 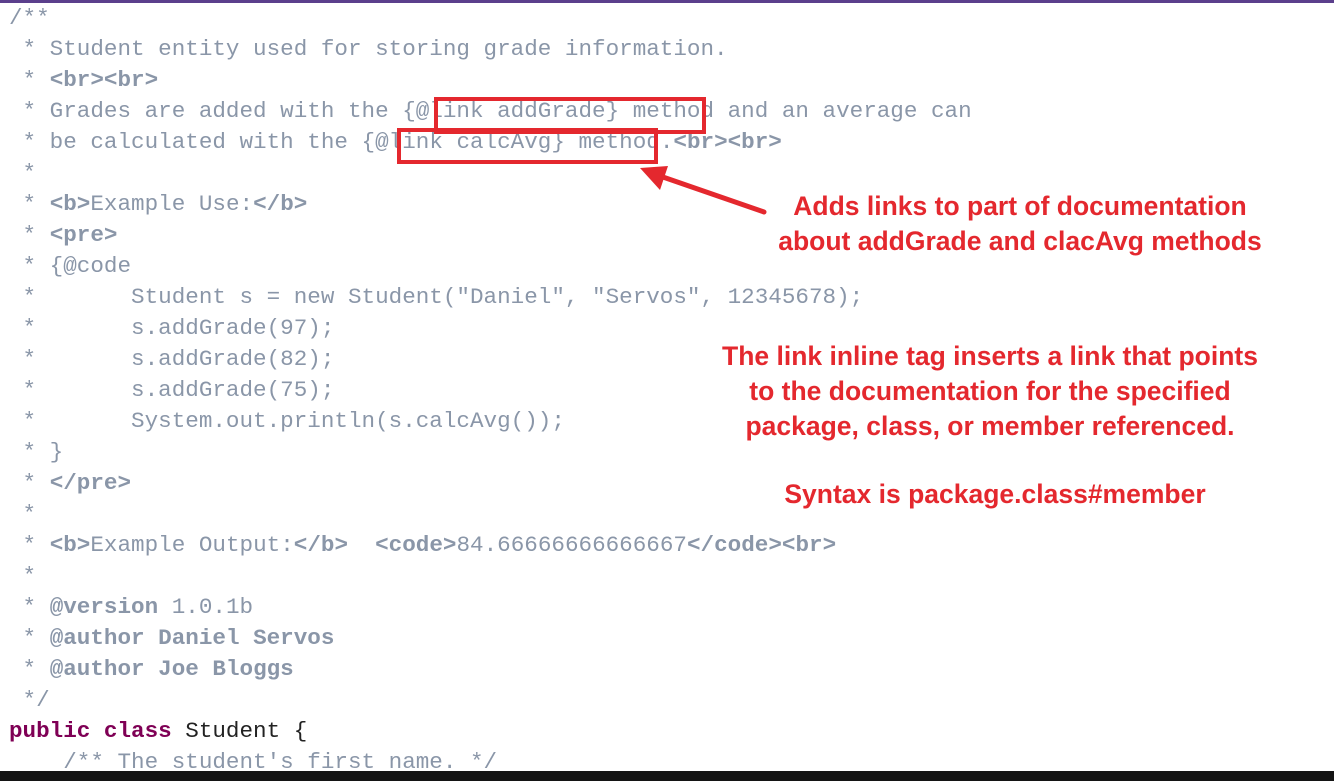 What do you see at coordinates (990, 426) in the screenshot?
I see `annotation-link-inline-tag-line3: package, class, or member referenced.` at bounding box center [990, 426].